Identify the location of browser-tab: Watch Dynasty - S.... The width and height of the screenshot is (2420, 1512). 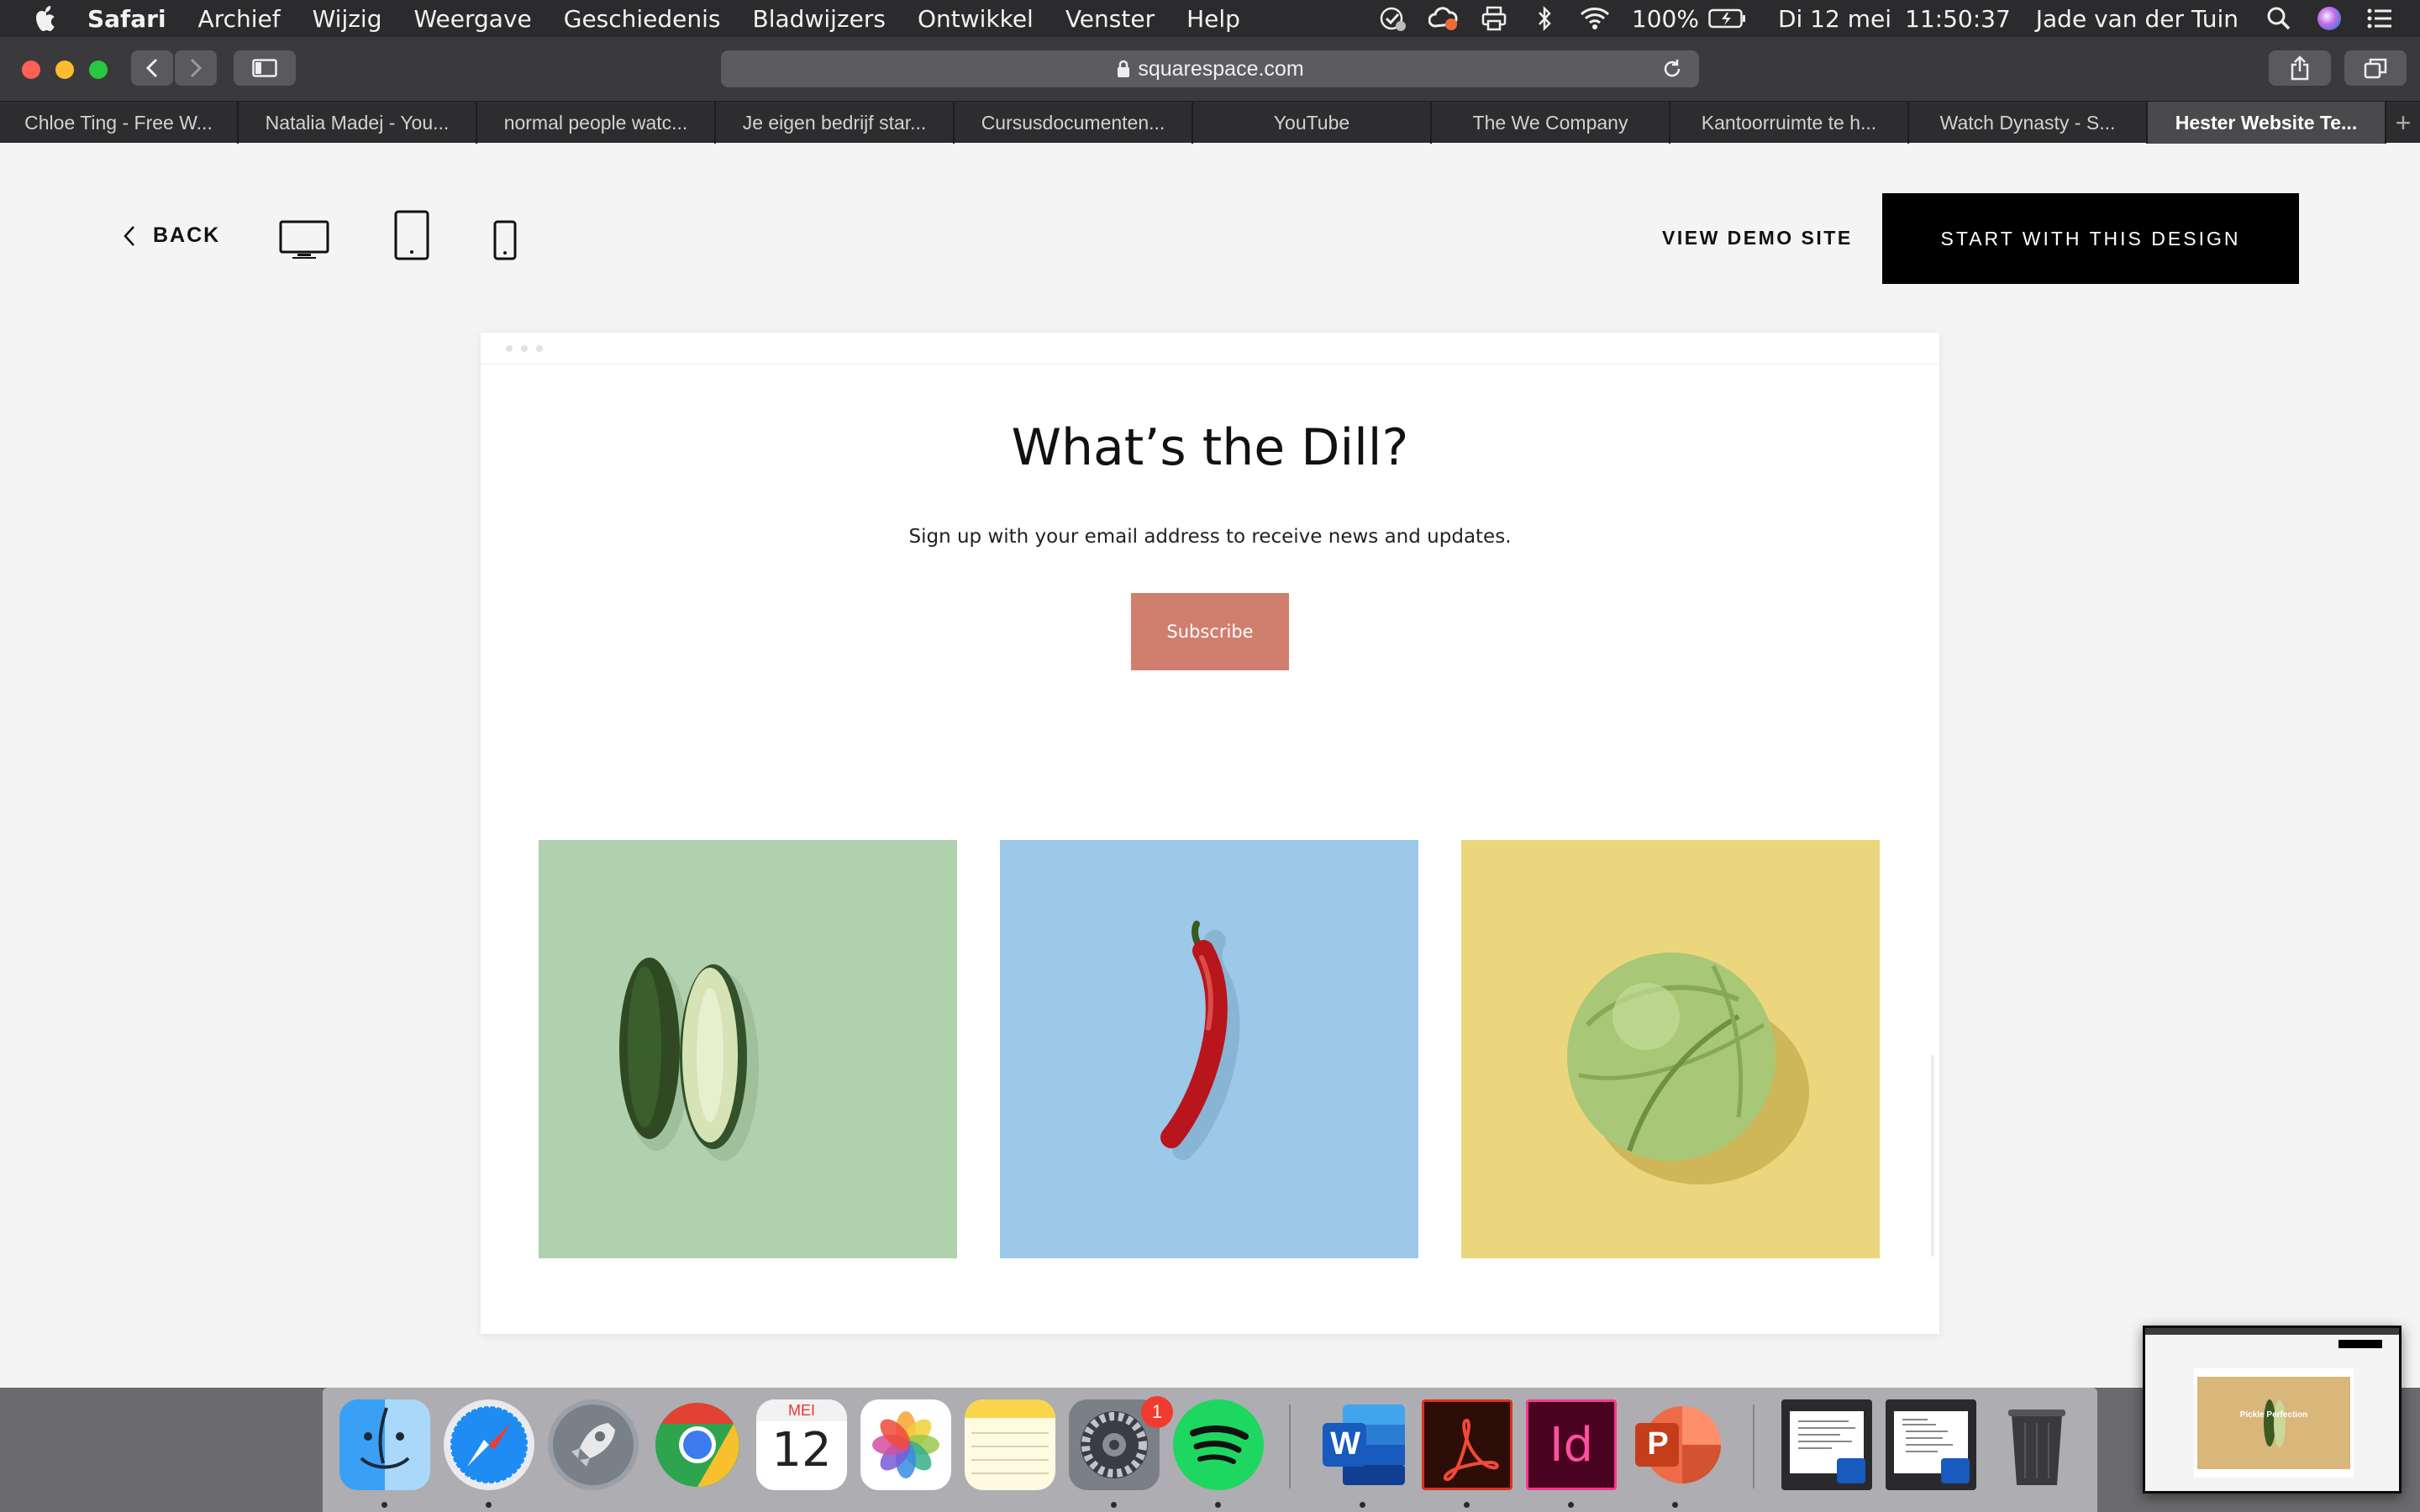
(2029, 123).